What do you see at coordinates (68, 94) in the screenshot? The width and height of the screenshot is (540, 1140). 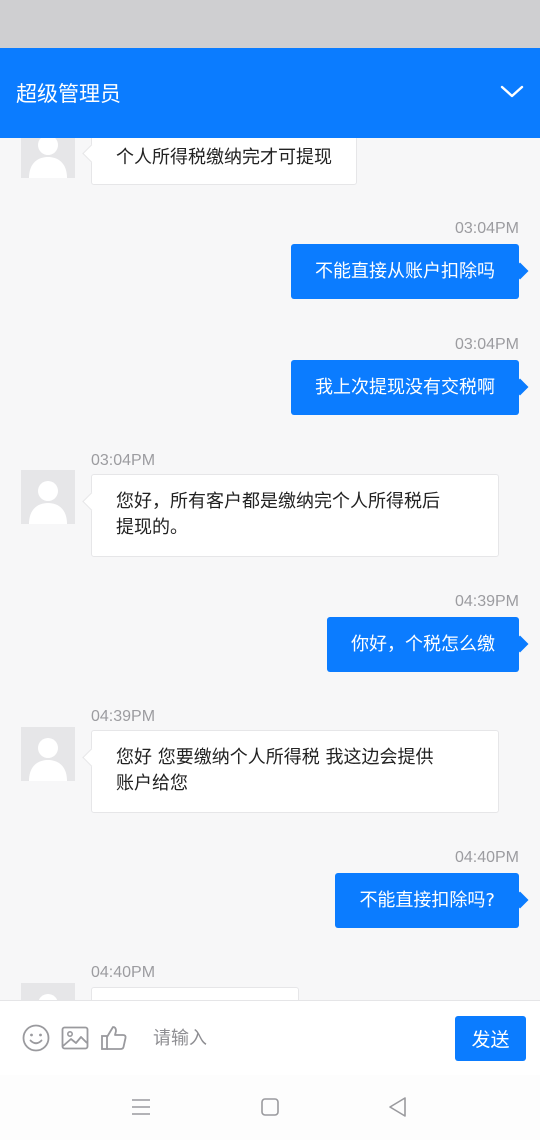 I see `contact-name: 超级管理员` at bounding box center [68, 94].